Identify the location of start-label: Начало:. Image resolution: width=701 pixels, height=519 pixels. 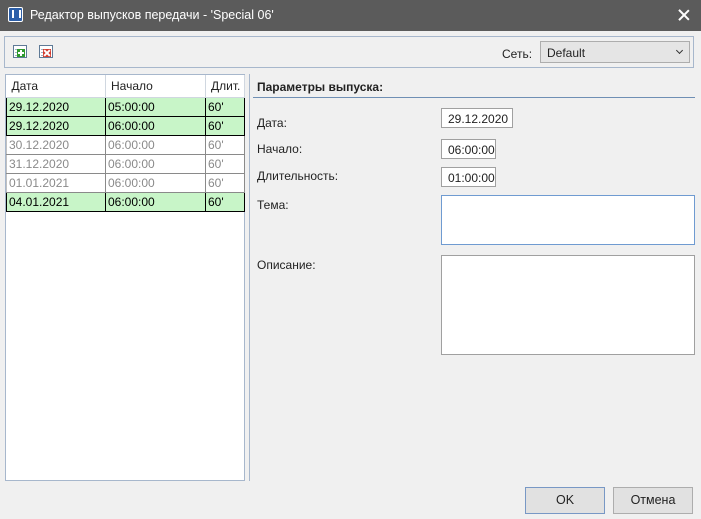
(280, 149).